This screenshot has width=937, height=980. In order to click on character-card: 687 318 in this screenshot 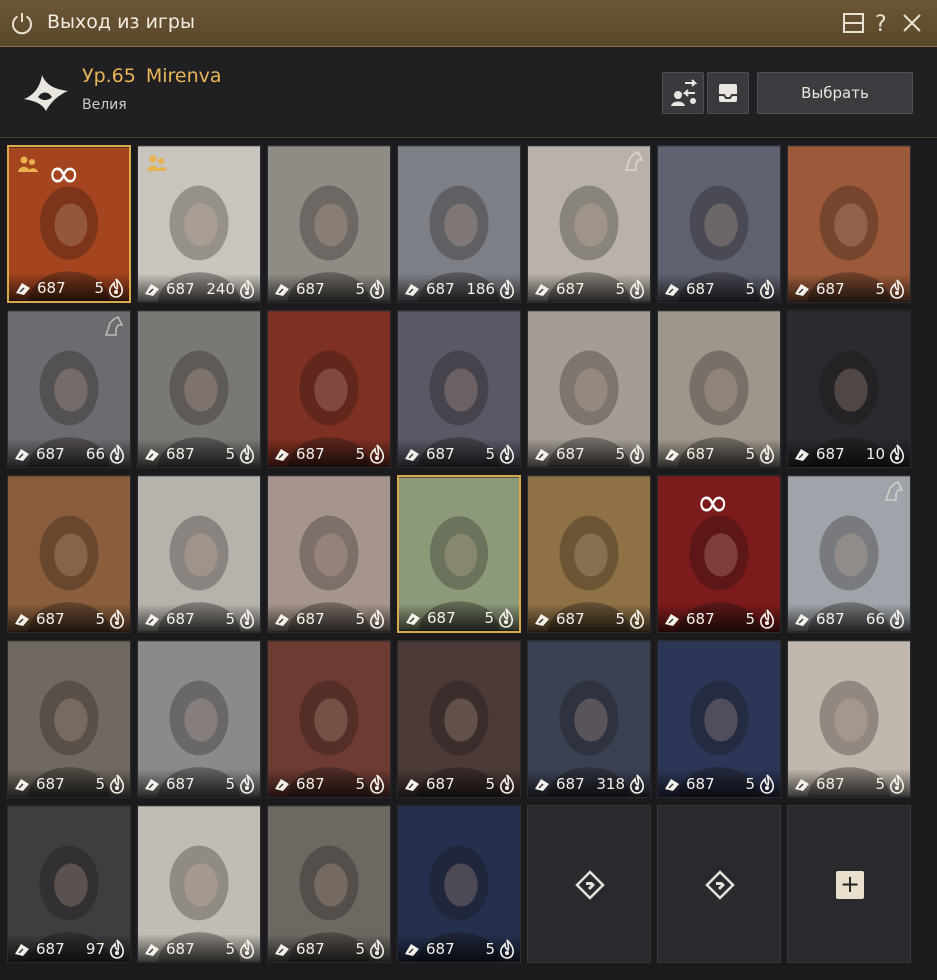, I will do `click(589, 719)`.